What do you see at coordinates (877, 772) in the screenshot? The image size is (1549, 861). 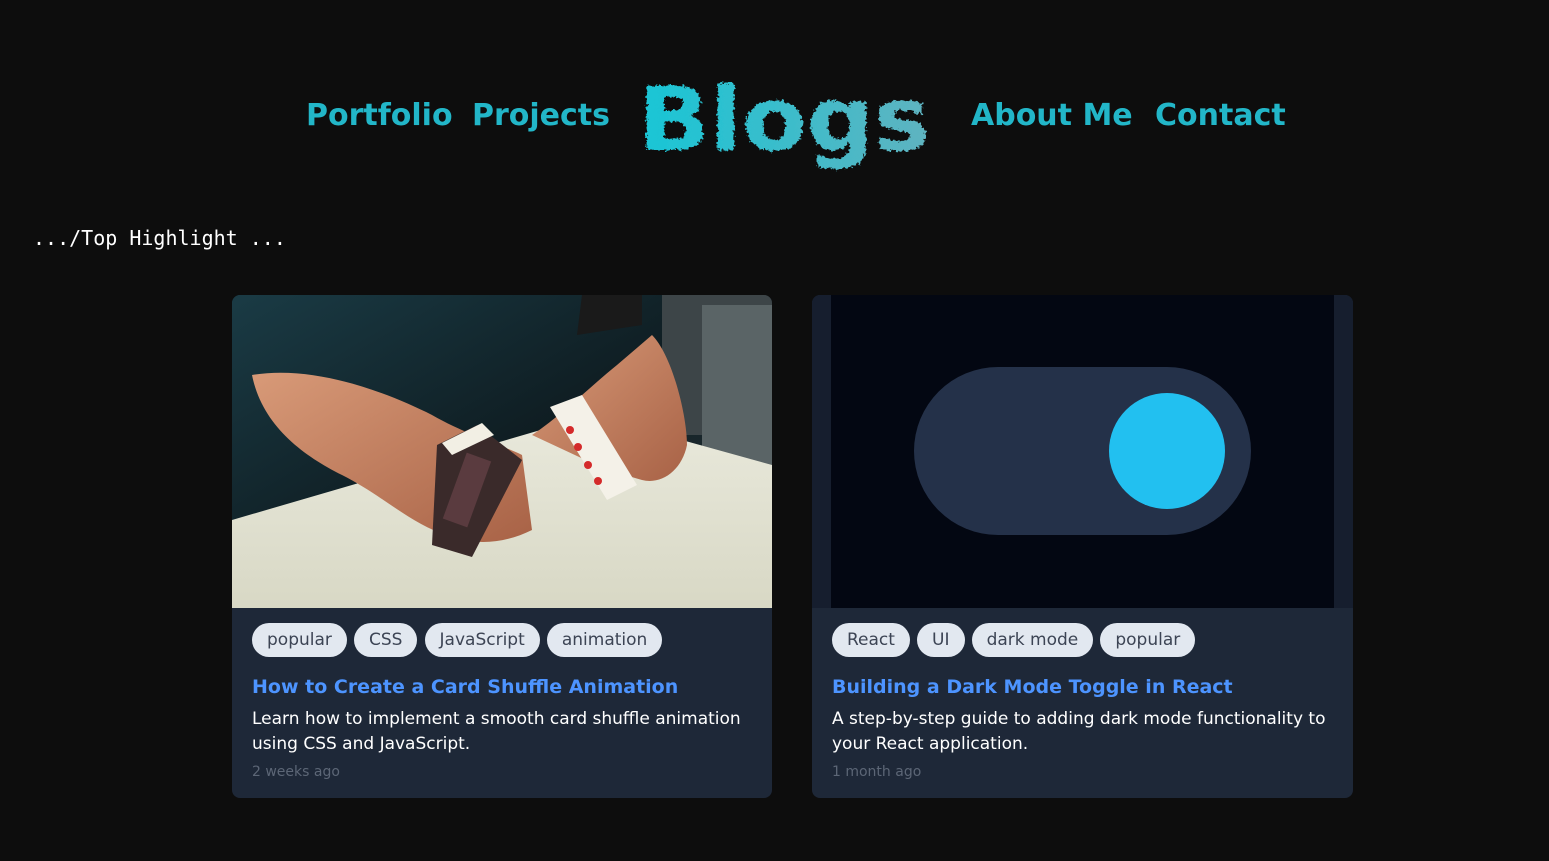 I see `card-timestamp: 1 month ago` at bounding box center [877, 772].